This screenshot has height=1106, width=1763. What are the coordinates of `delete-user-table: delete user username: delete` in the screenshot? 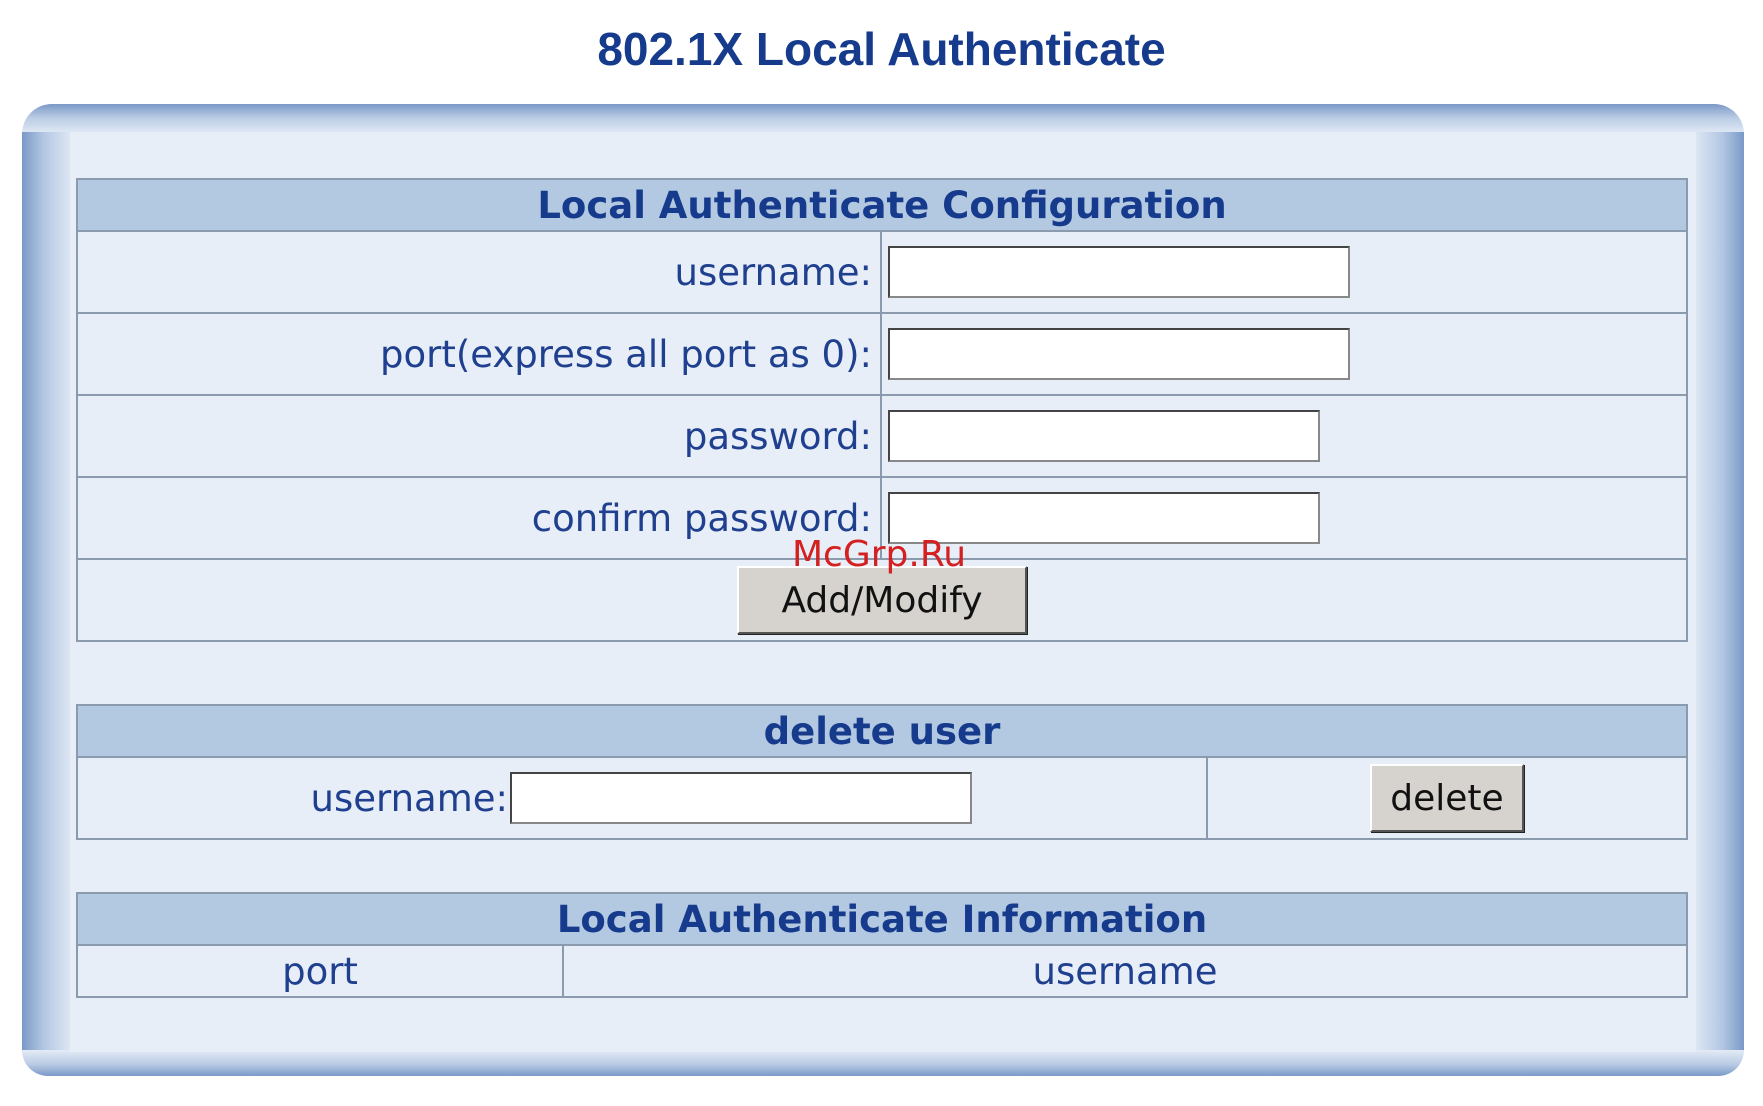 It's located at (882, 772).